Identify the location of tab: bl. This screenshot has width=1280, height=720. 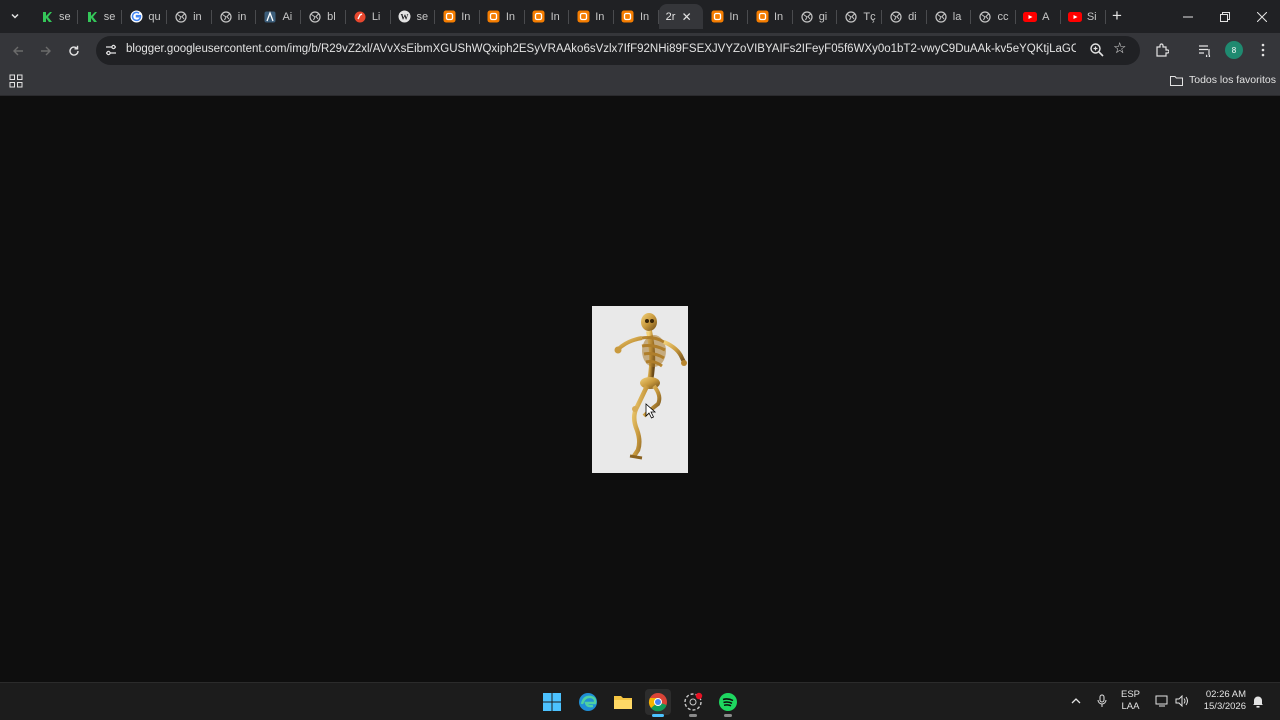
(323, 16).